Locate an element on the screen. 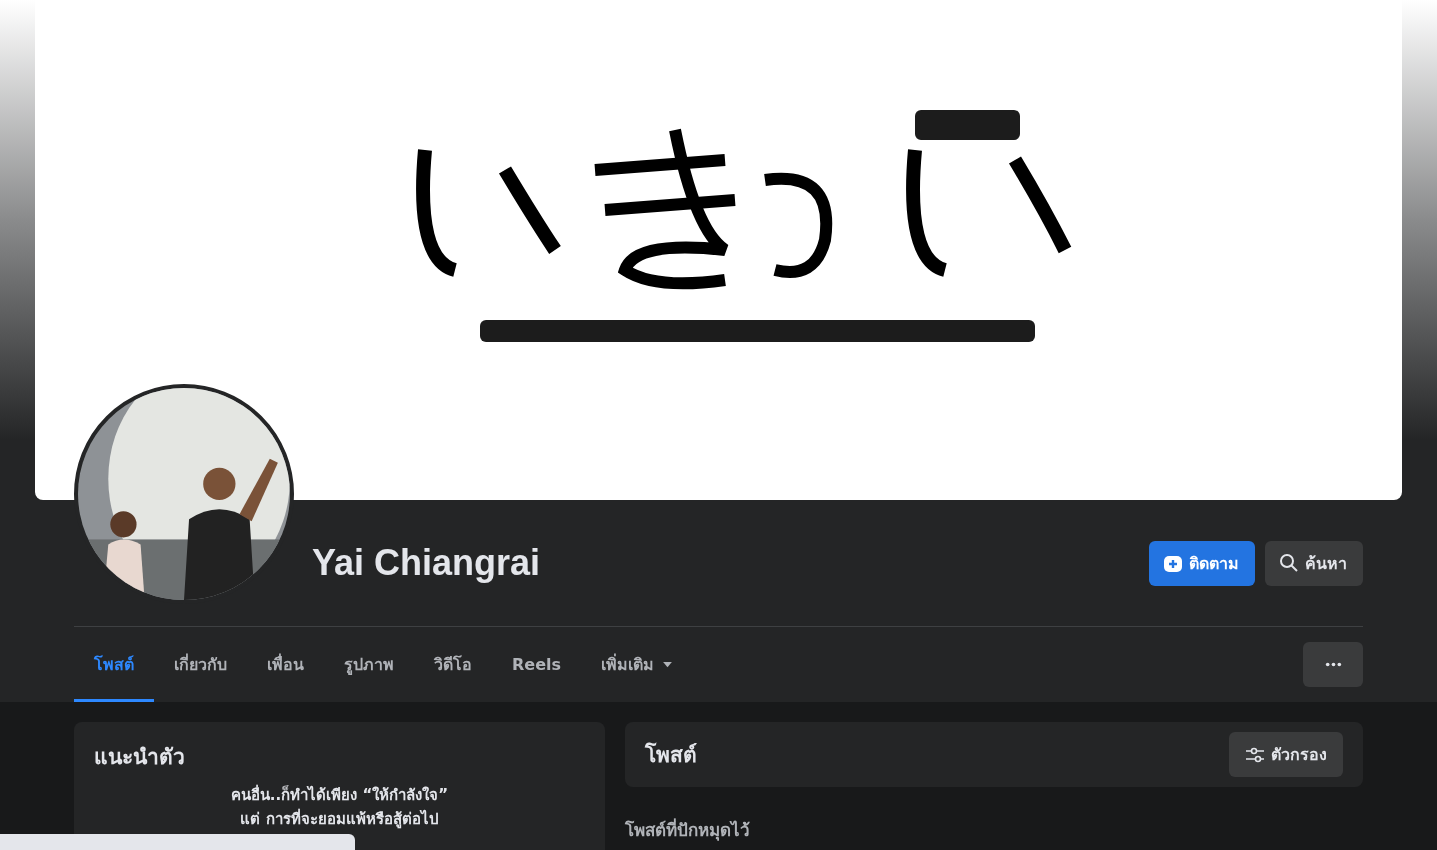 Image resolution: width=1437 pixels, height=850 pixels. bio-text: คนอื่น..ก็ทำได้เพียง “ให้กำลังใจ” is located at coordinates (339, 794).